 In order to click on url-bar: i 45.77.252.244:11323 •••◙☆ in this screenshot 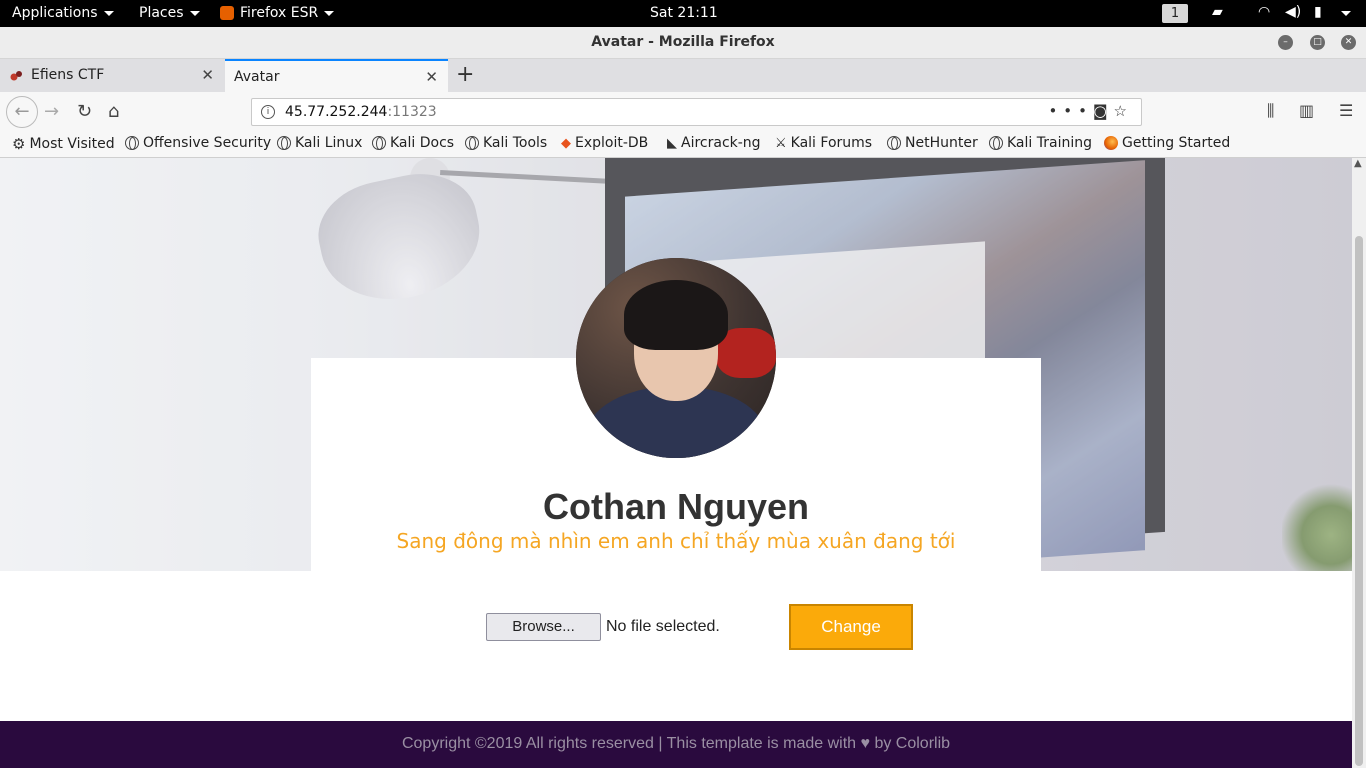, I will do `click(696, 112)`.